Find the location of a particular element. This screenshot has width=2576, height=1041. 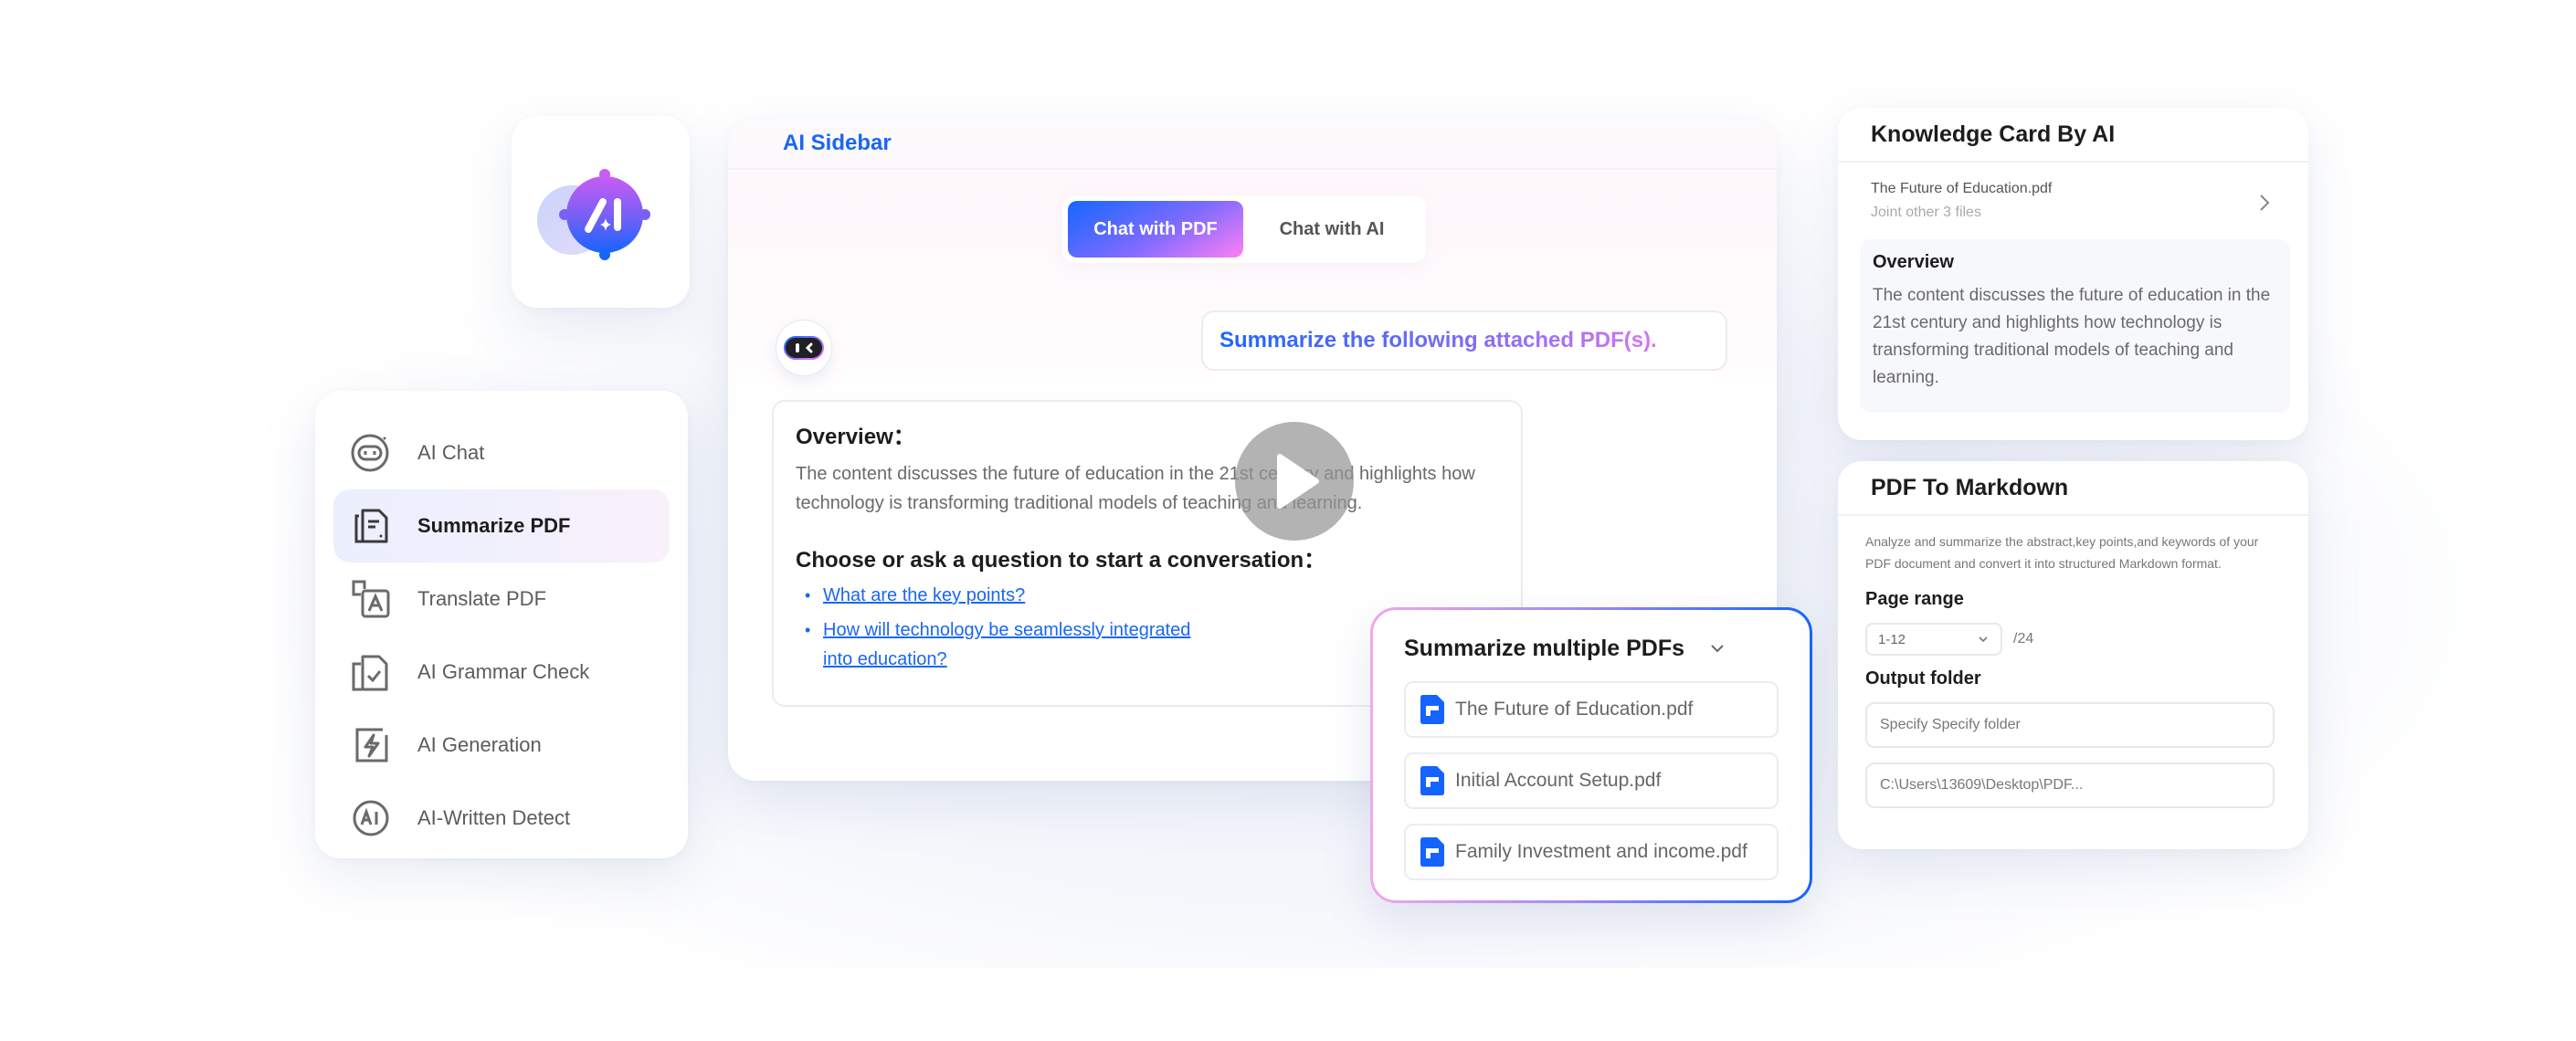

file-name: Family Investment and income.pdf is located at coordinates (1601, 851).